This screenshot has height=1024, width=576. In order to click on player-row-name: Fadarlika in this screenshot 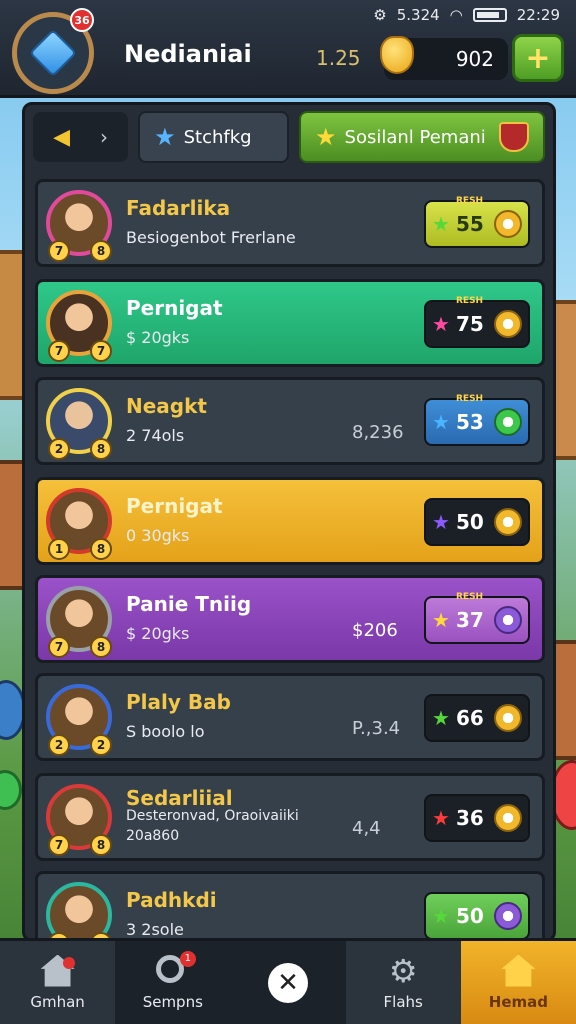, I will do `click(178, 208)`.